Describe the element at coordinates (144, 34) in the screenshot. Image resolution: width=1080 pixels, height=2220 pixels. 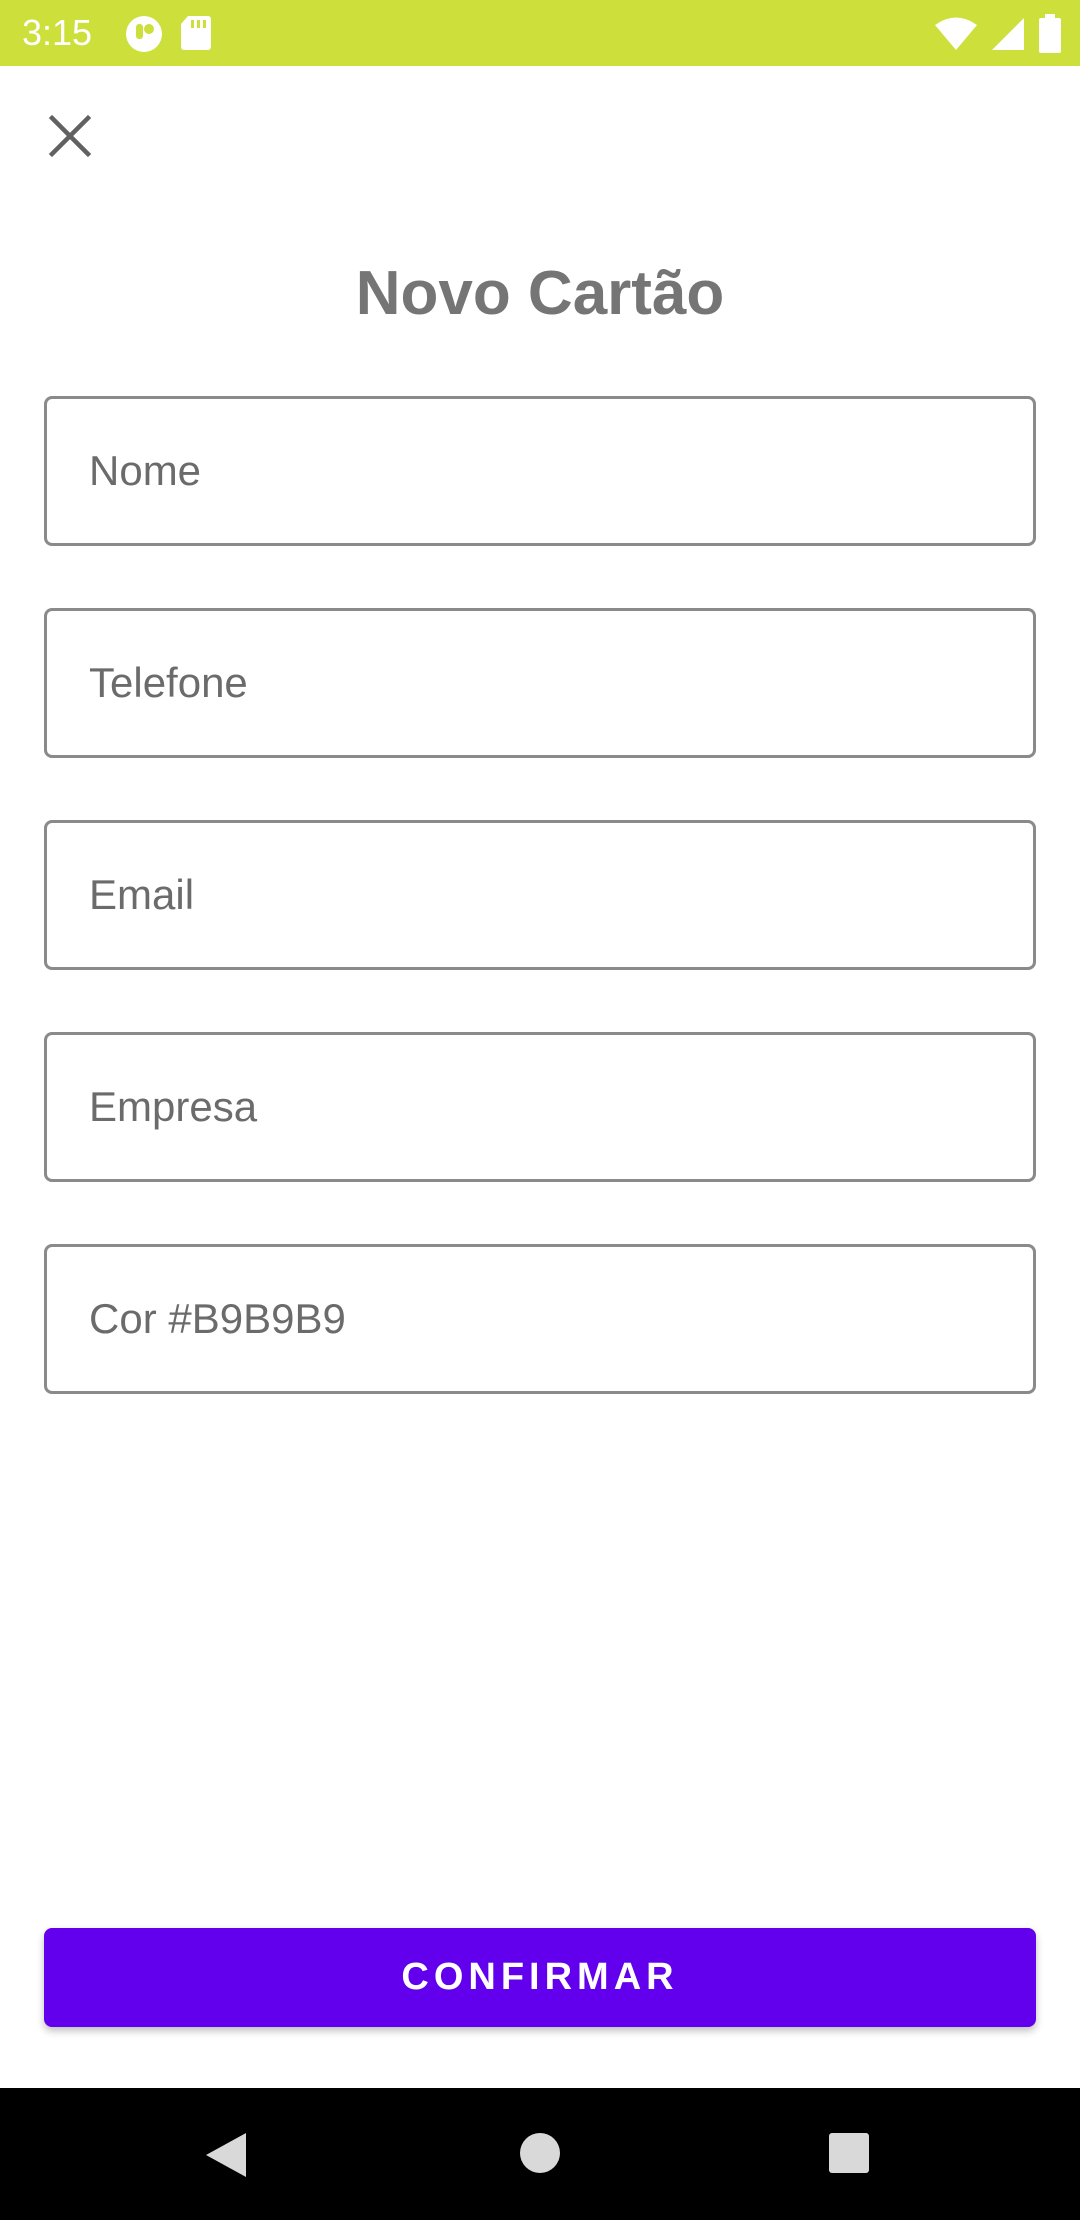
I see `notification-app-icon` at that location.